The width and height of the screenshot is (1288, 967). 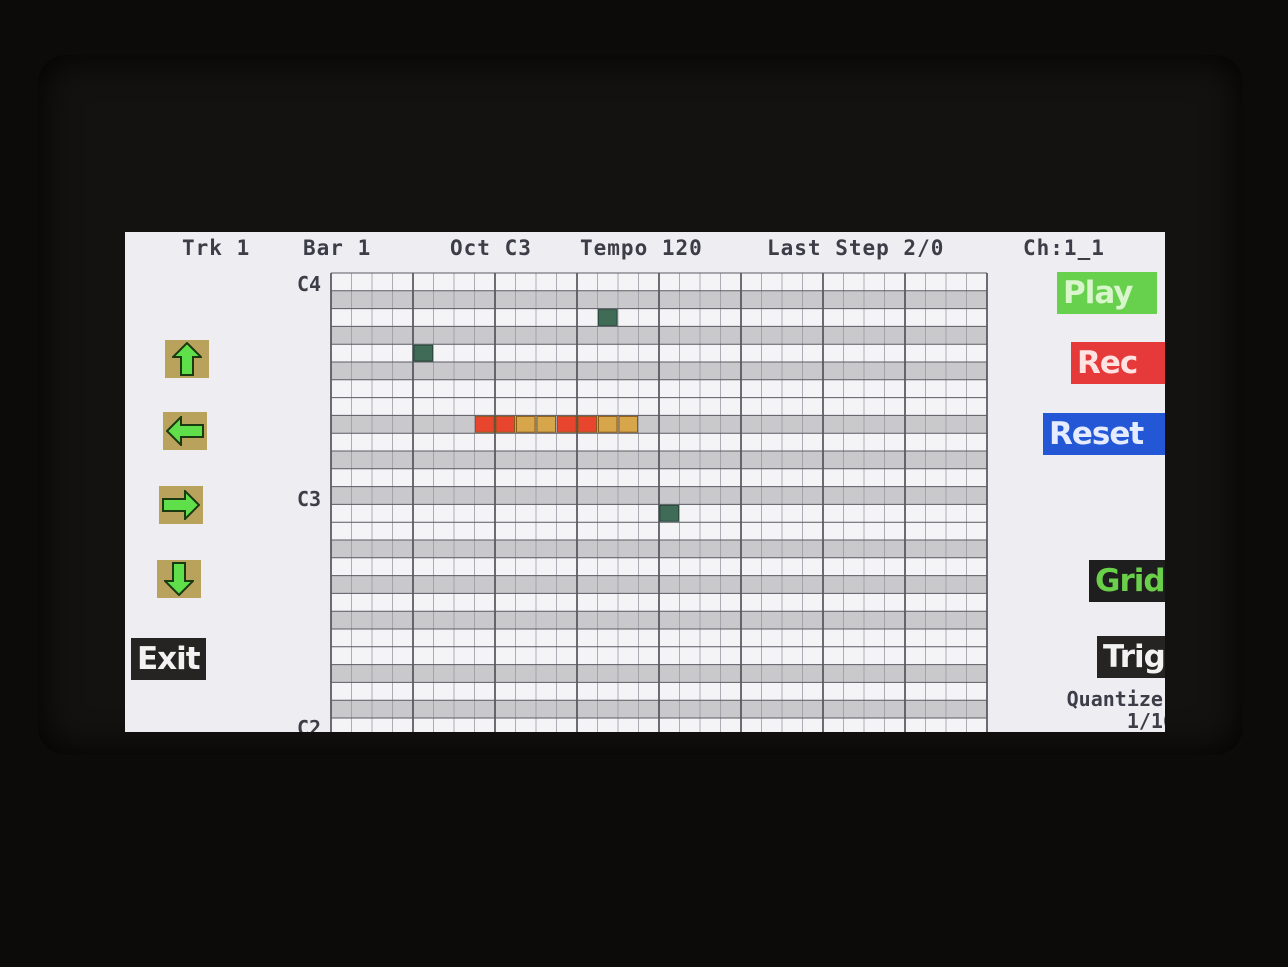 What do you see at coordinates (309, 499) in the screenshot?
I see `note-label-c3: C3` at bounding box center [309, 499].